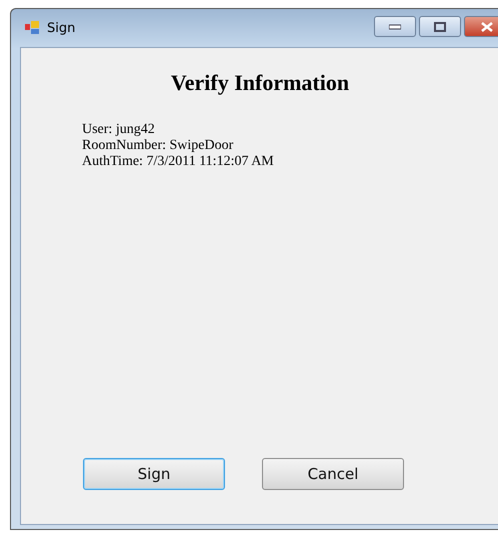 The height and width of the screenshot is (533, 498). I want to click on maximize-button, so click(440, 26).